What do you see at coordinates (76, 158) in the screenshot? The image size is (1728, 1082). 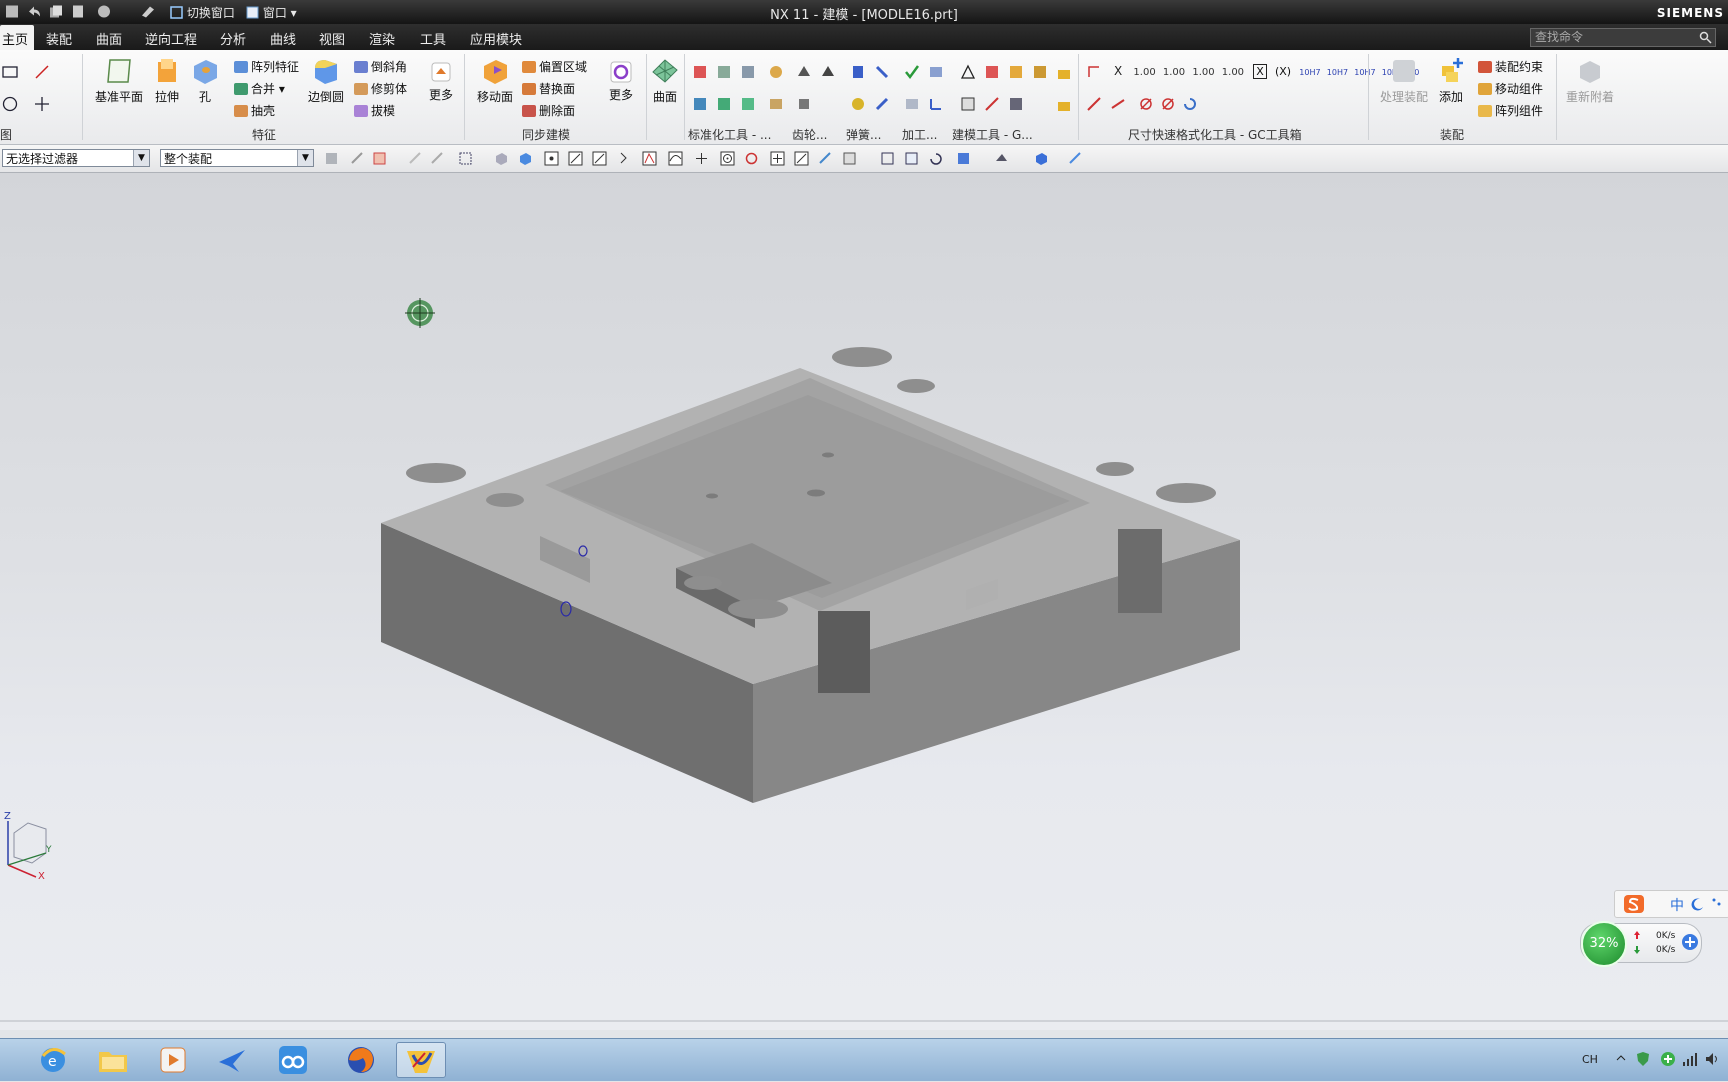 I see `selection-filter-dropdown: 无选择过滤器 ▼` at bounding box center [76, 158].